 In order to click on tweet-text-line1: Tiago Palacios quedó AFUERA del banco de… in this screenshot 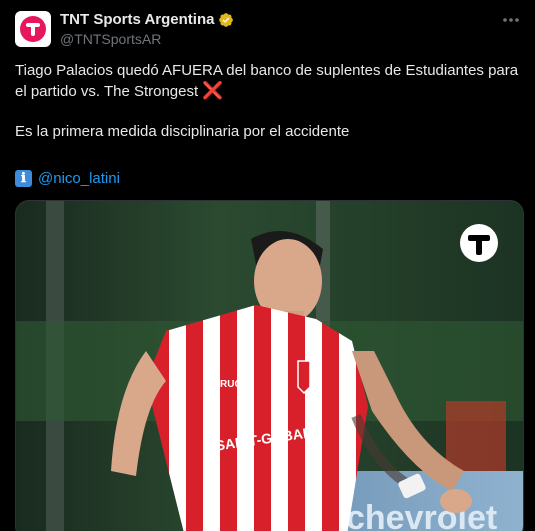, I will do `click(267, 81)`.